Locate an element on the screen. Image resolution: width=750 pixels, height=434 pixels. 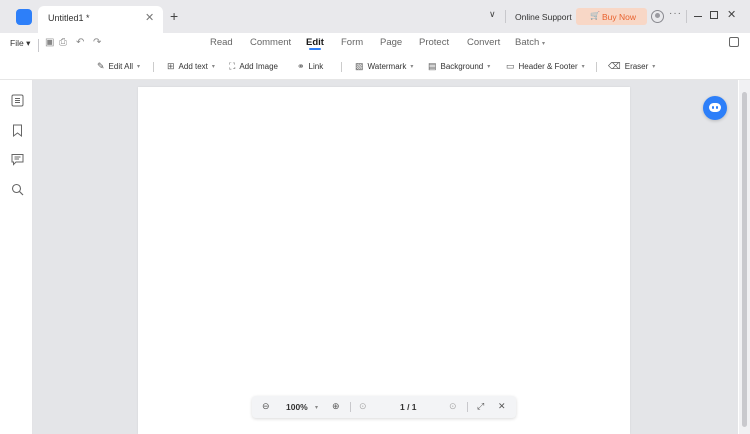
watermark-button: ▧ Watermark ▾ is located at coordinates (384, 66).